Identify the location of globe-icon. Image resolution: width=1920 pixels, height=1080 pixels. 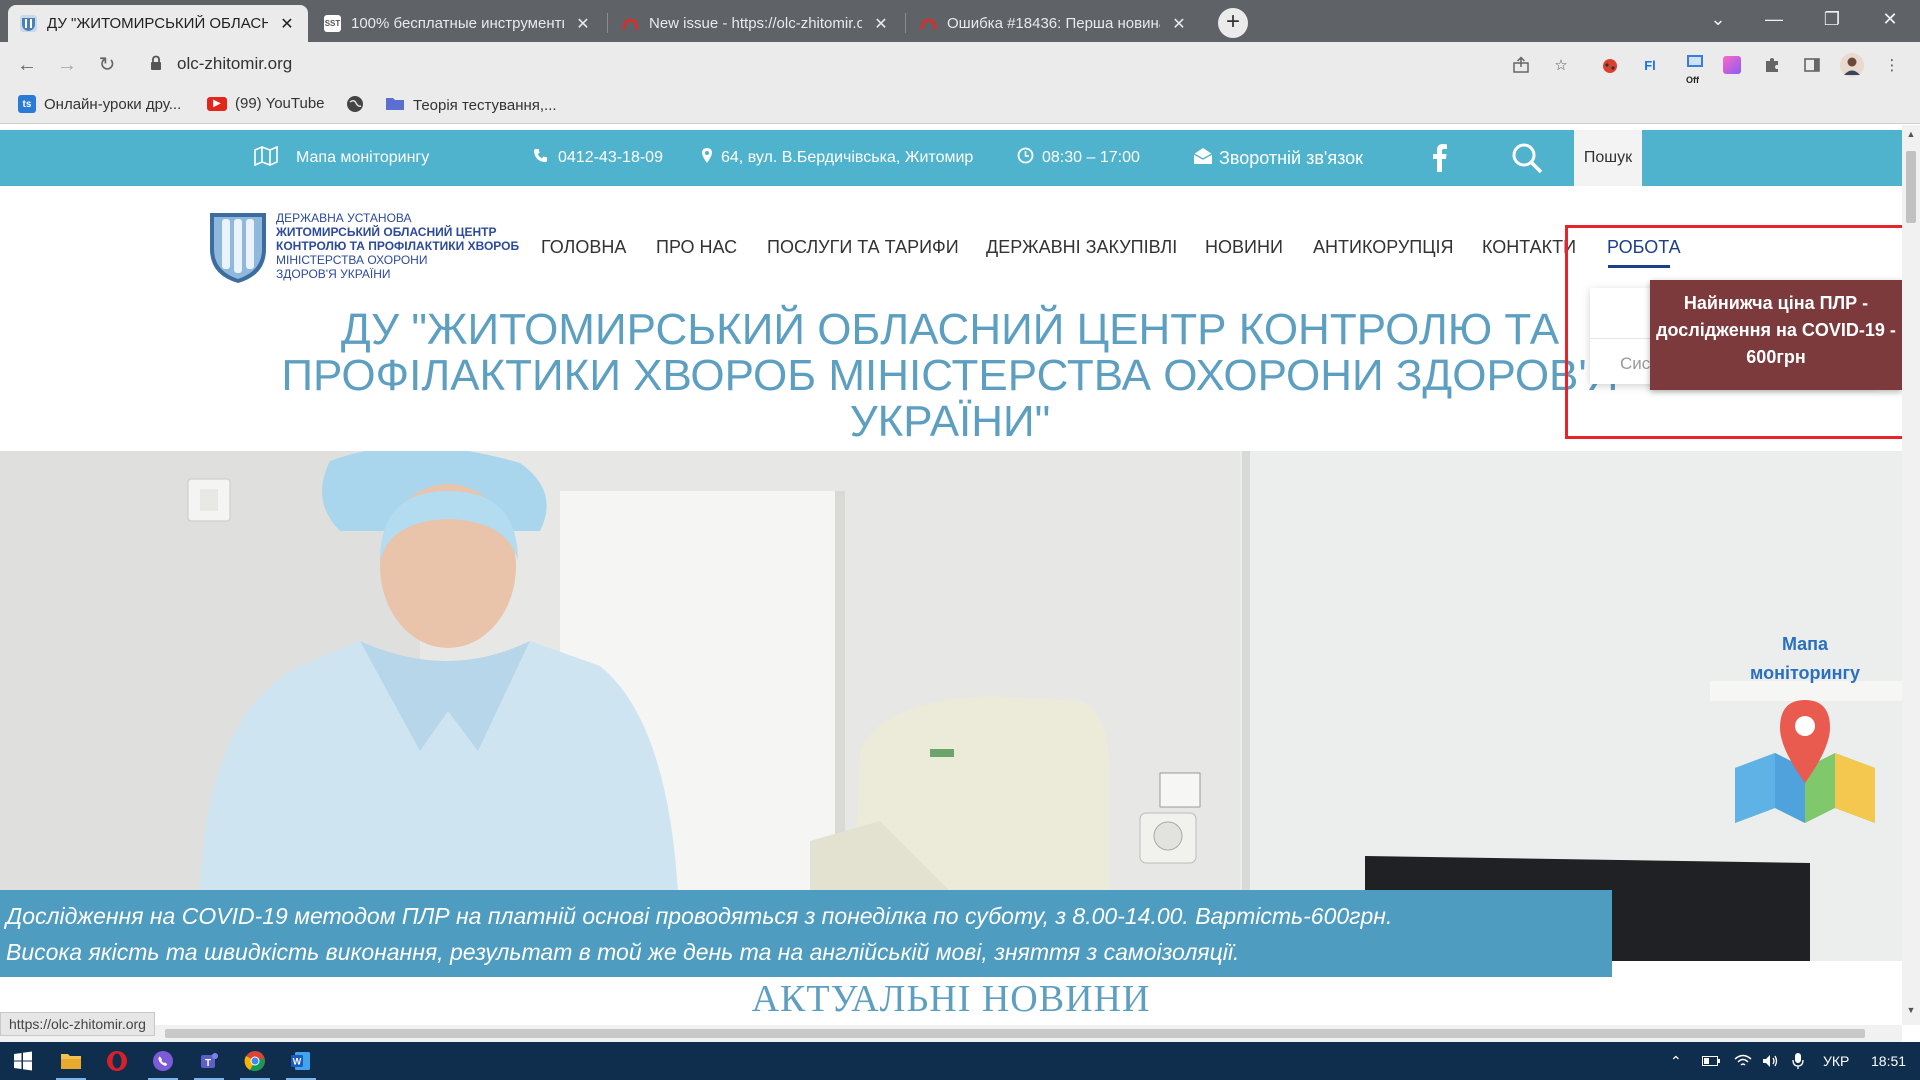
(355, 106).